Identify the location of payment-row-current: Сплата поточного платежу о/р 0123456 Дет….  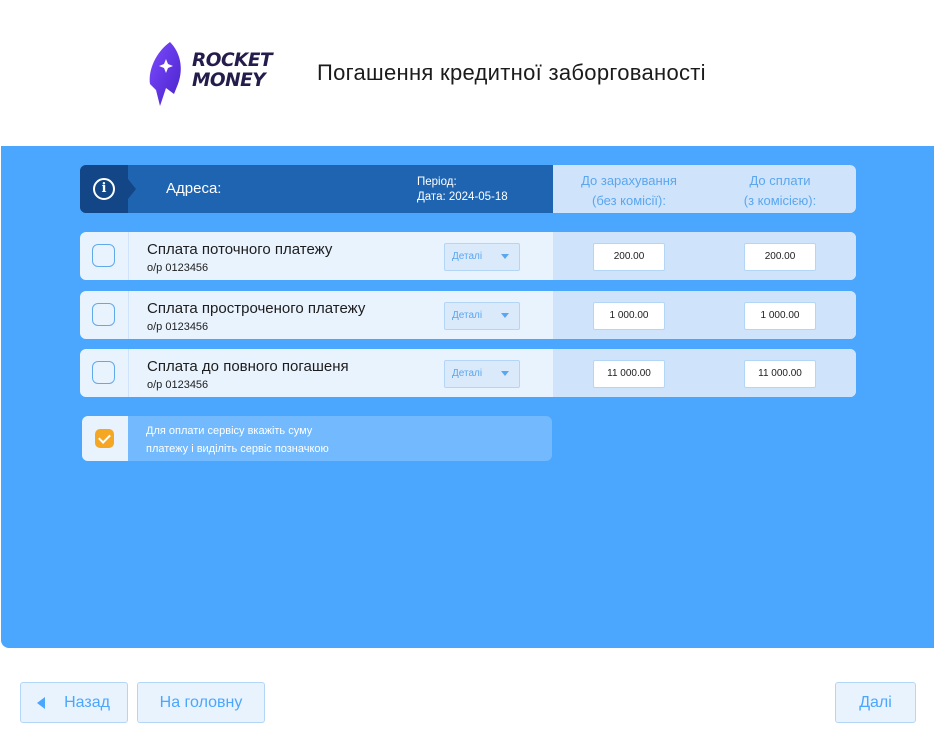
(468, 256).